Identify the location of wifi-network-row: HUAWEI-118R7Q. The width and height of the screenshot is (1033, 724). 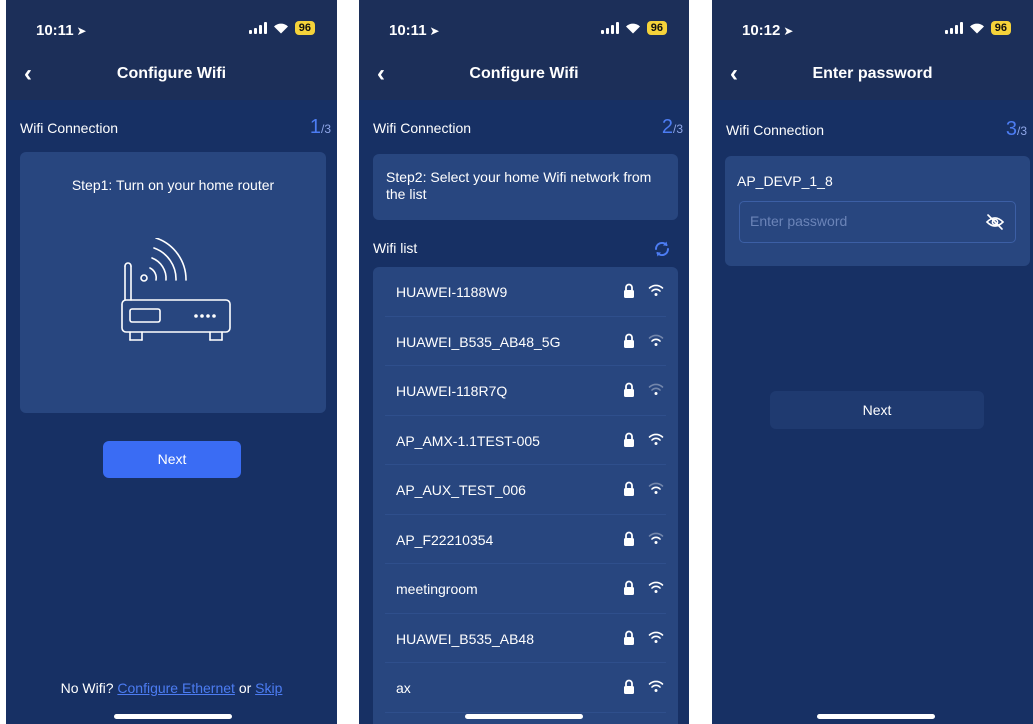
(525, 391).